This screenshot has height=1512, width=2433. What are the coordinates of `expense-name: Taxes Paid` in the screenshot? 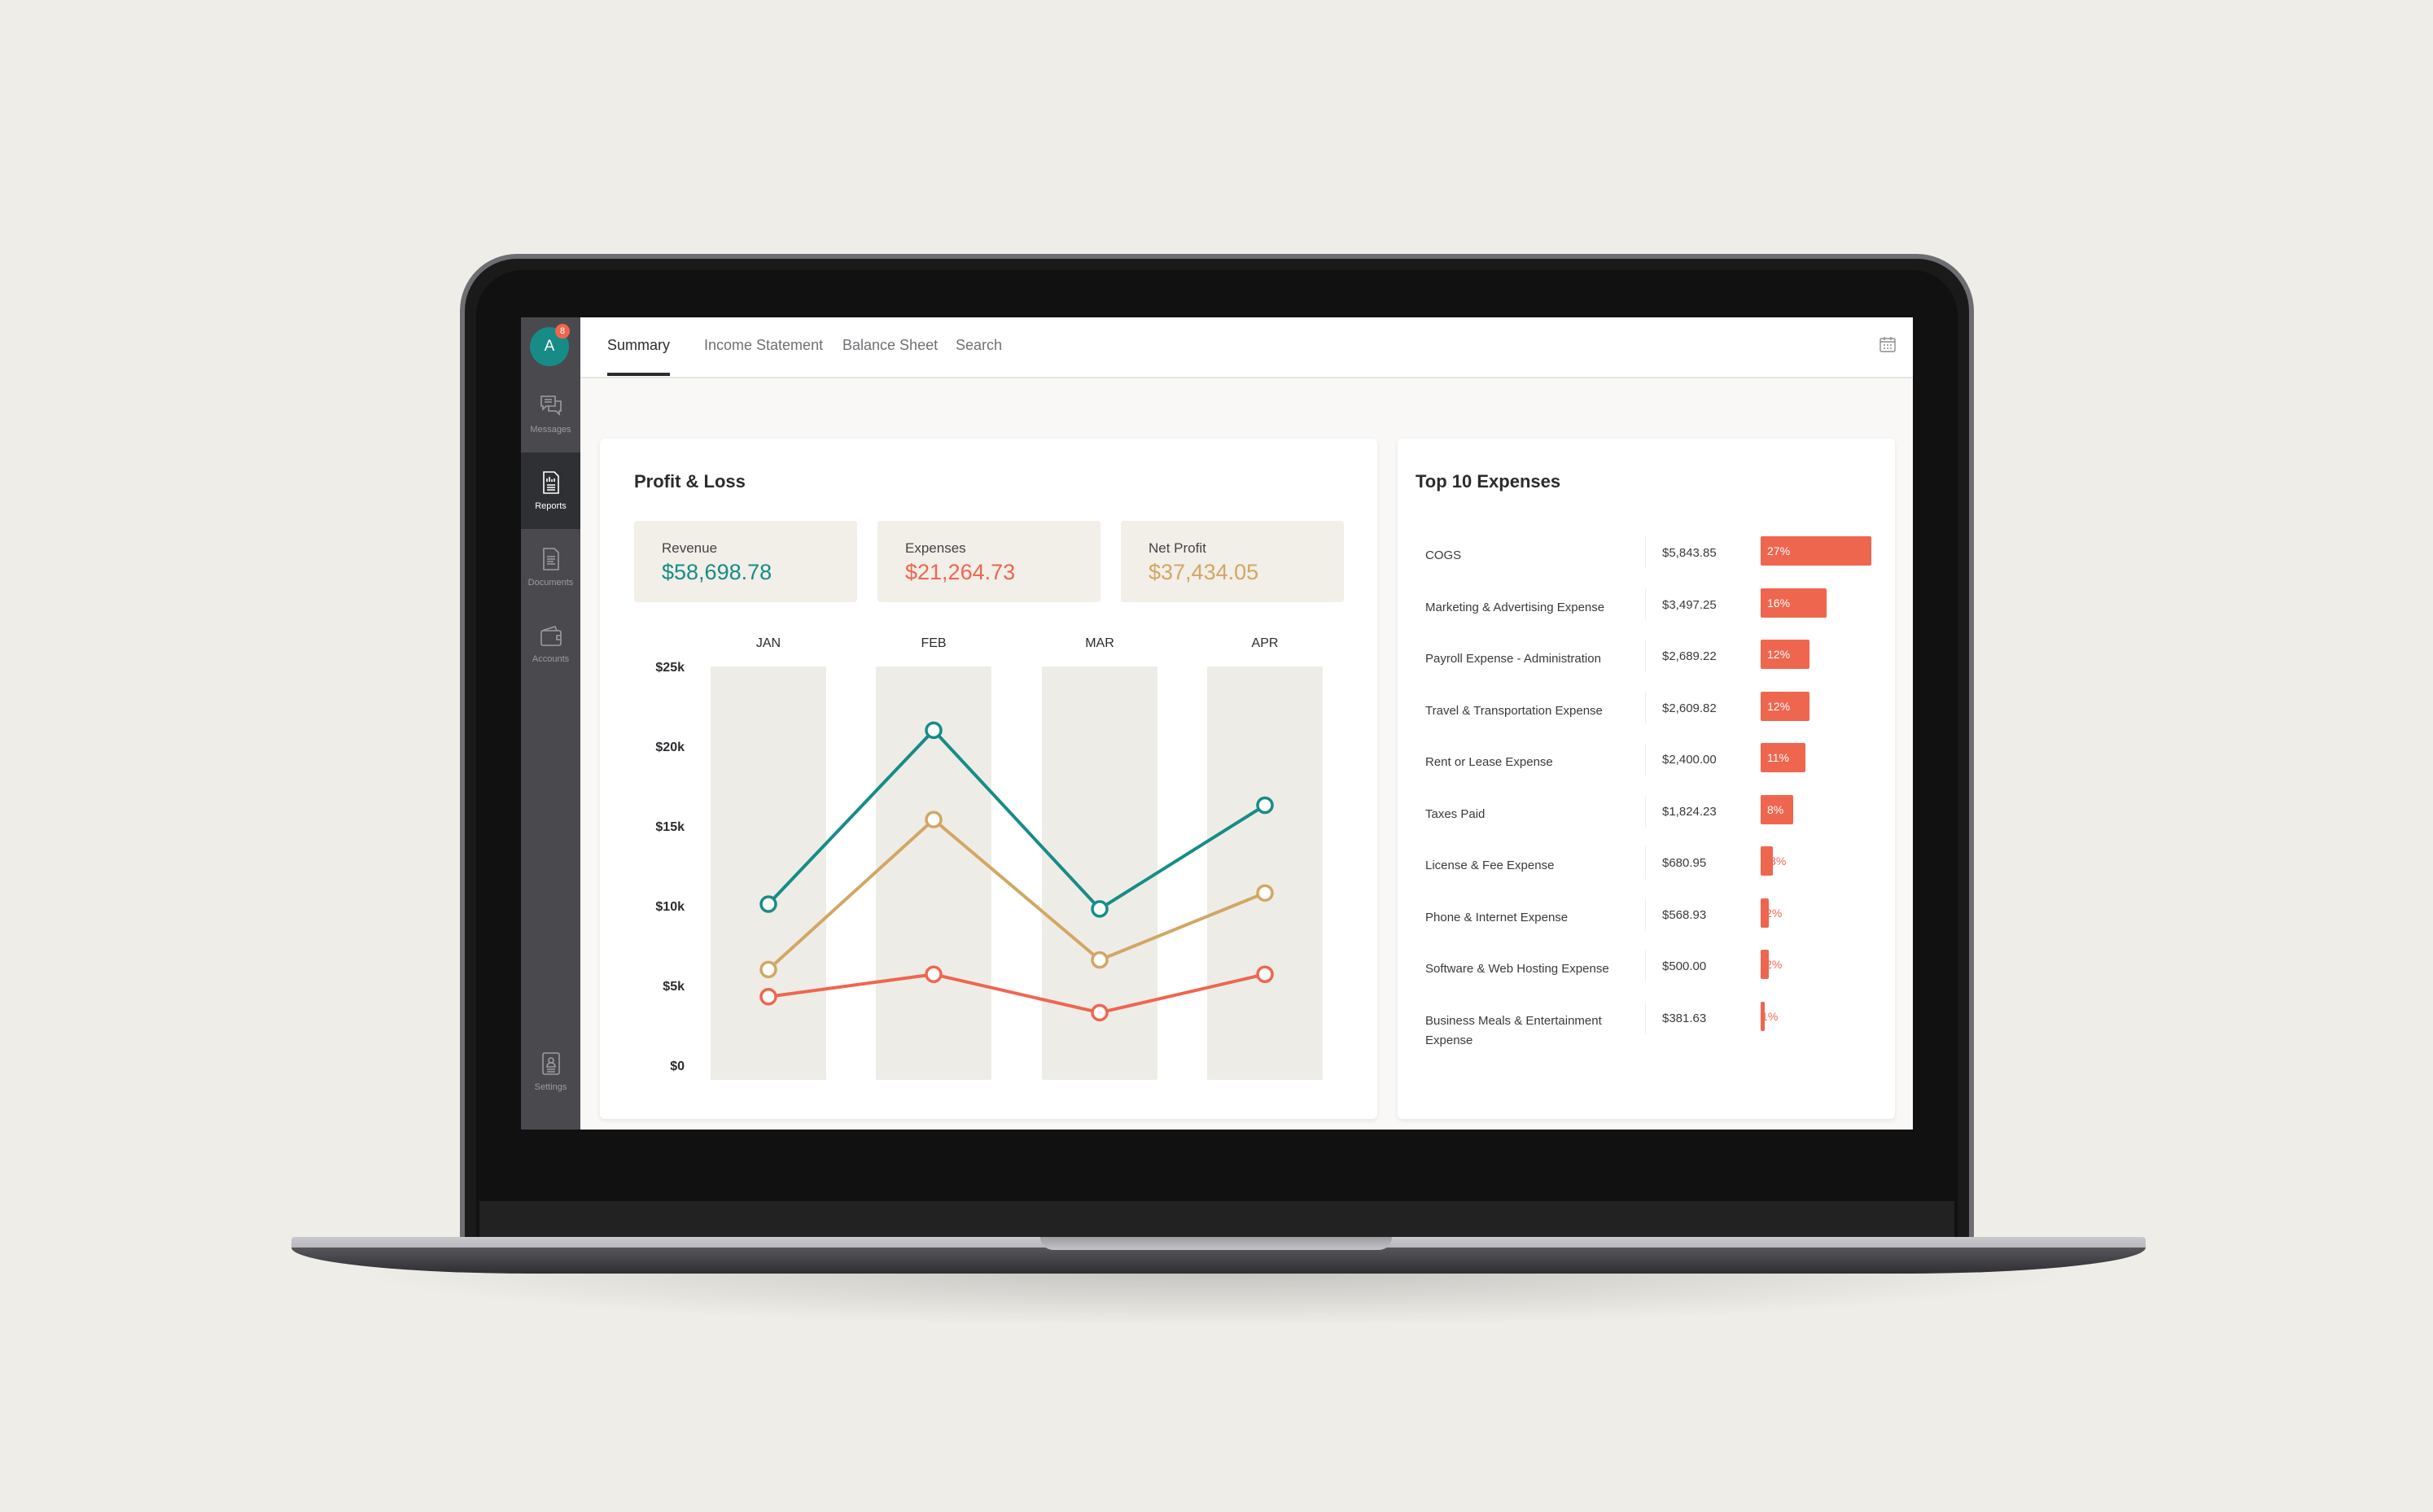 It's located at (1455, 813).